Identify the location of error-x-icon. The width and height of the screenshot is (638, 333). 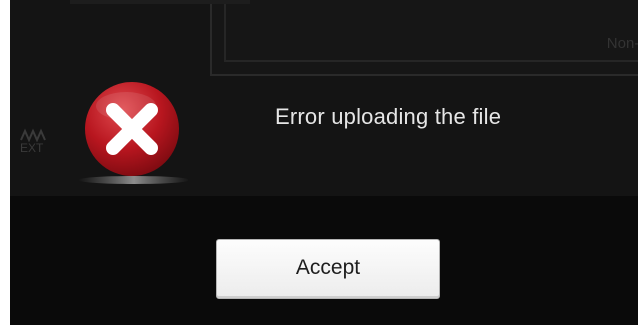
(128, 134).